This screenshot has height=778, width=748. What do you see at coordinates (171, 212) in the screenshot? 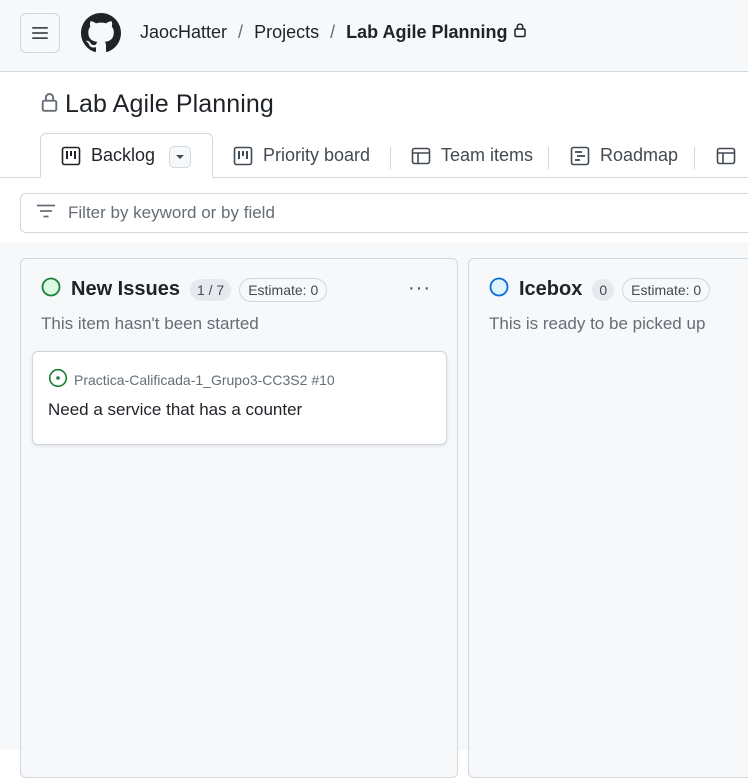
I see `filter-placeholder: Filter by keyword or by field` at bounding box center [171, 212].